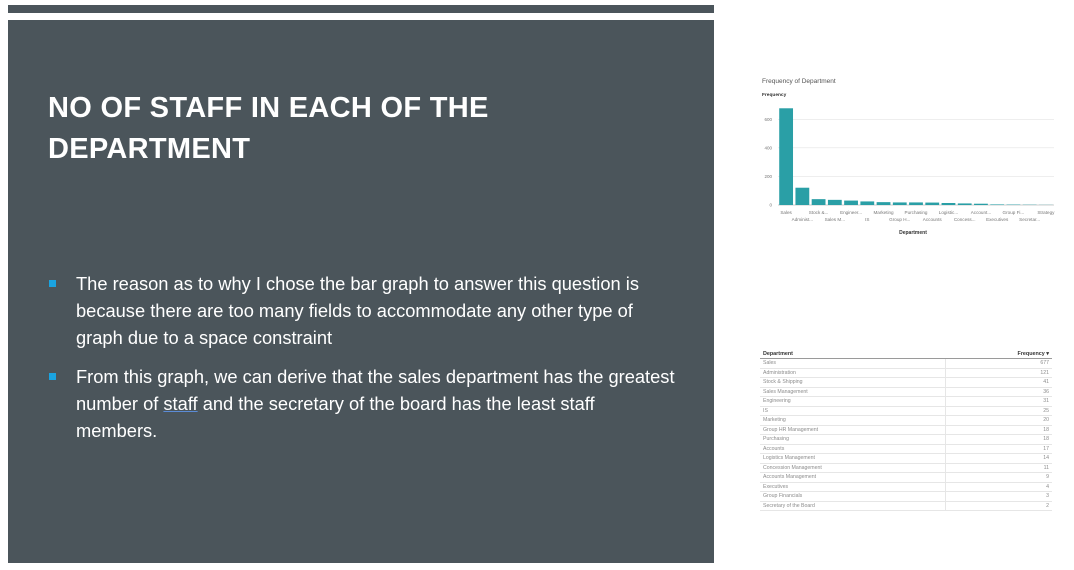 The height and width of the screenshot is (570, 1074). Describe the element at coordinates (768, 176) in the screenshot. I see `y-tick-label: 200` at that location.